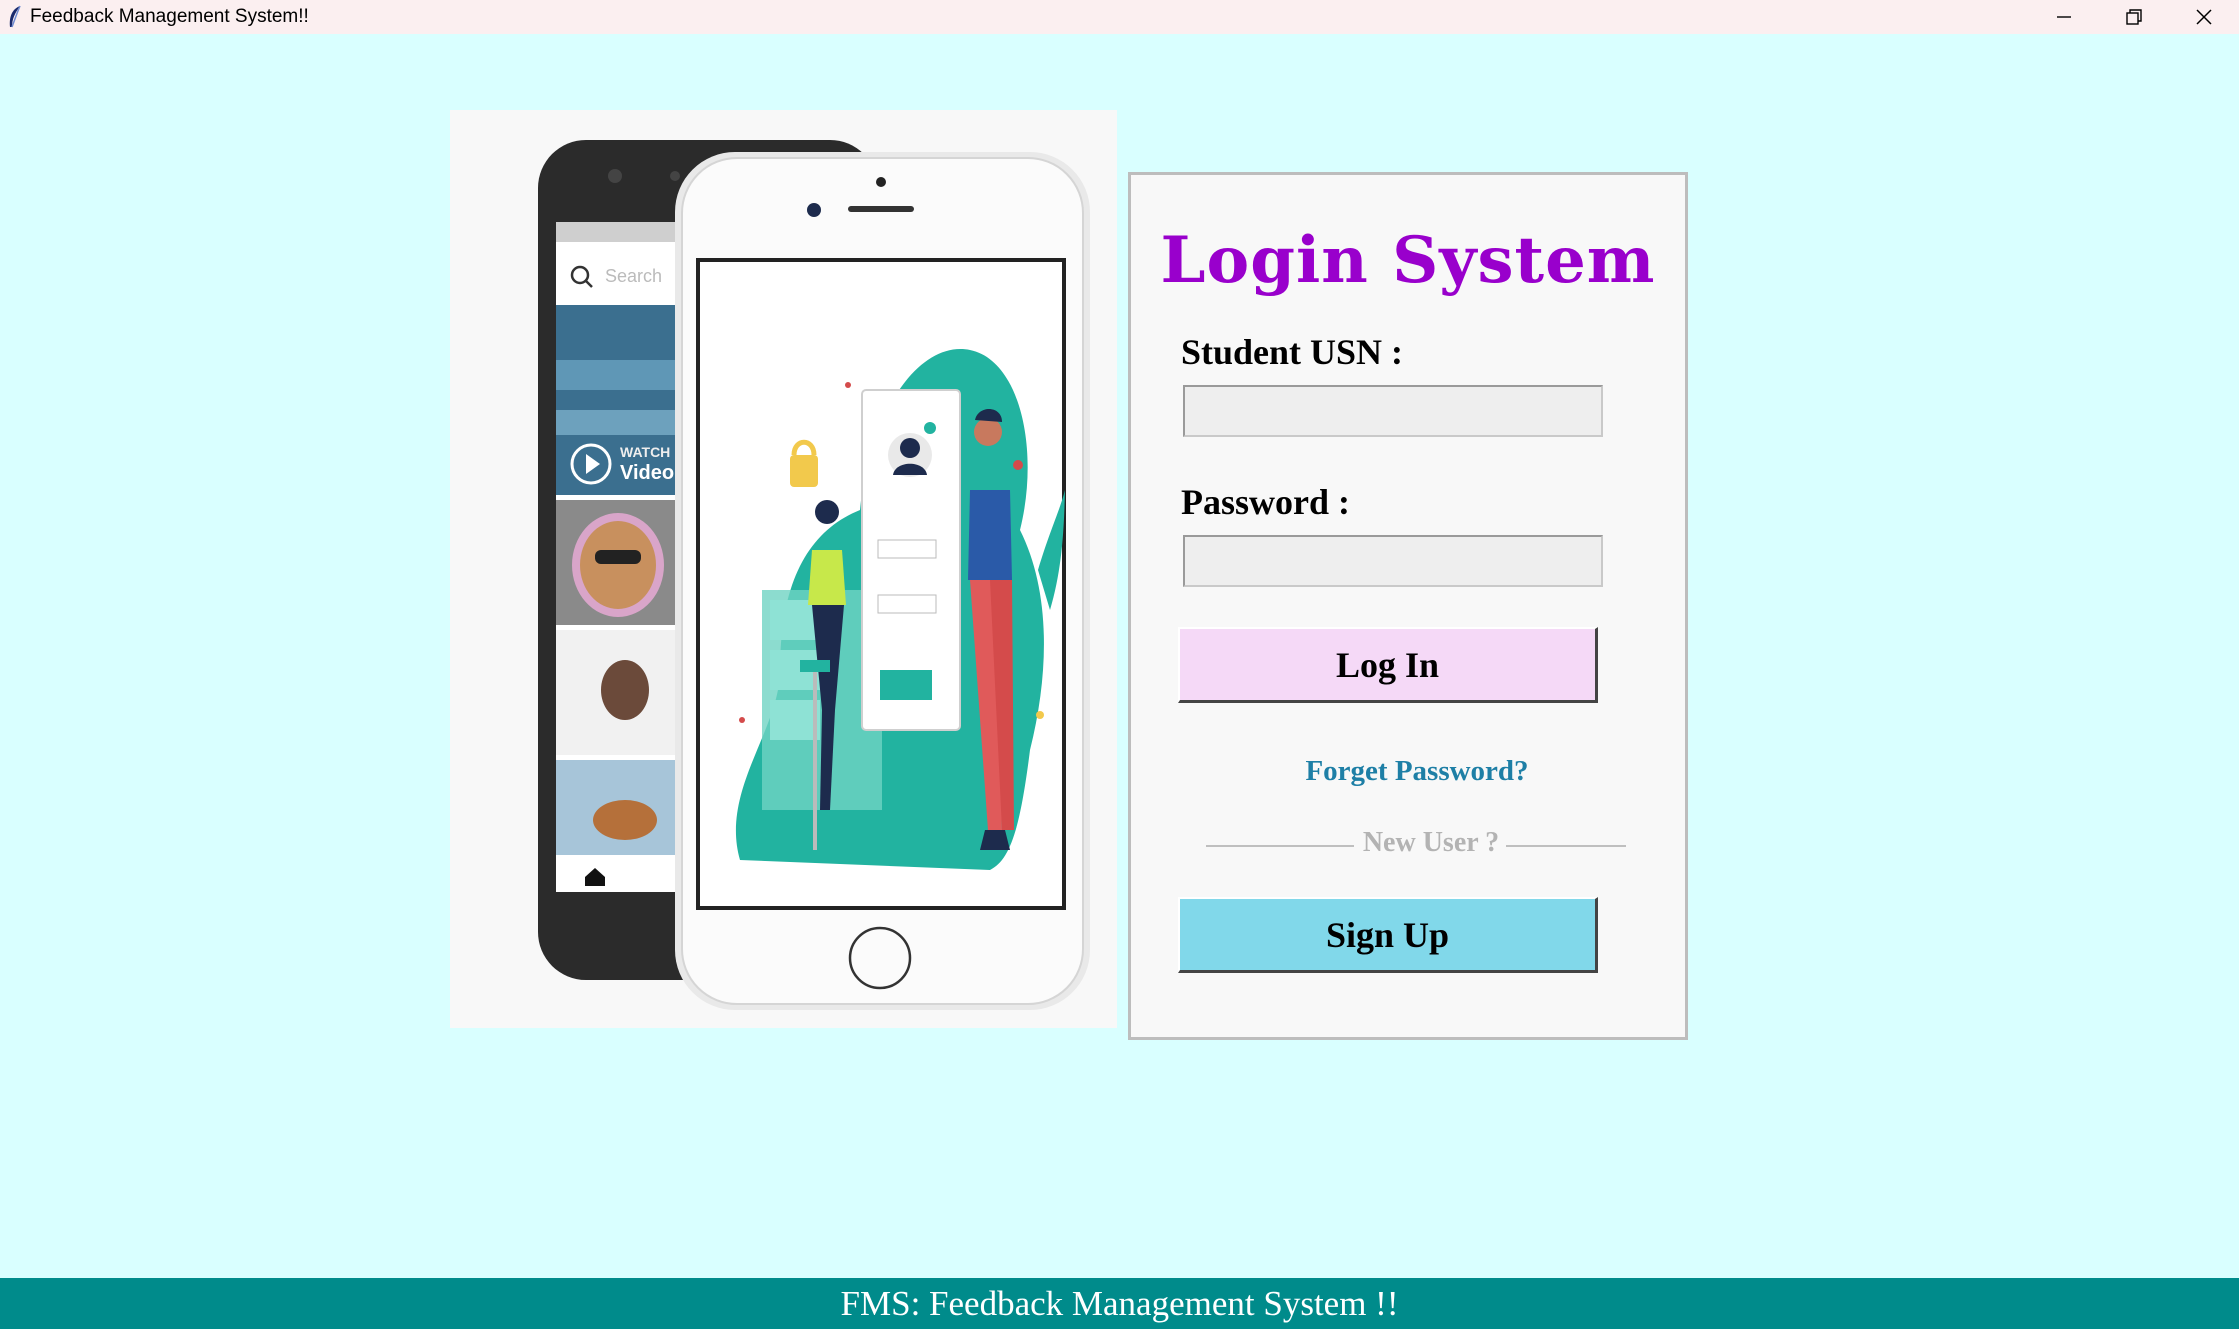 The width and height of the screenshot is (2239, 1329). Describe the element at coordinates (633, 276) in the screenshot. I see `search-placeholder: Search` at that location.